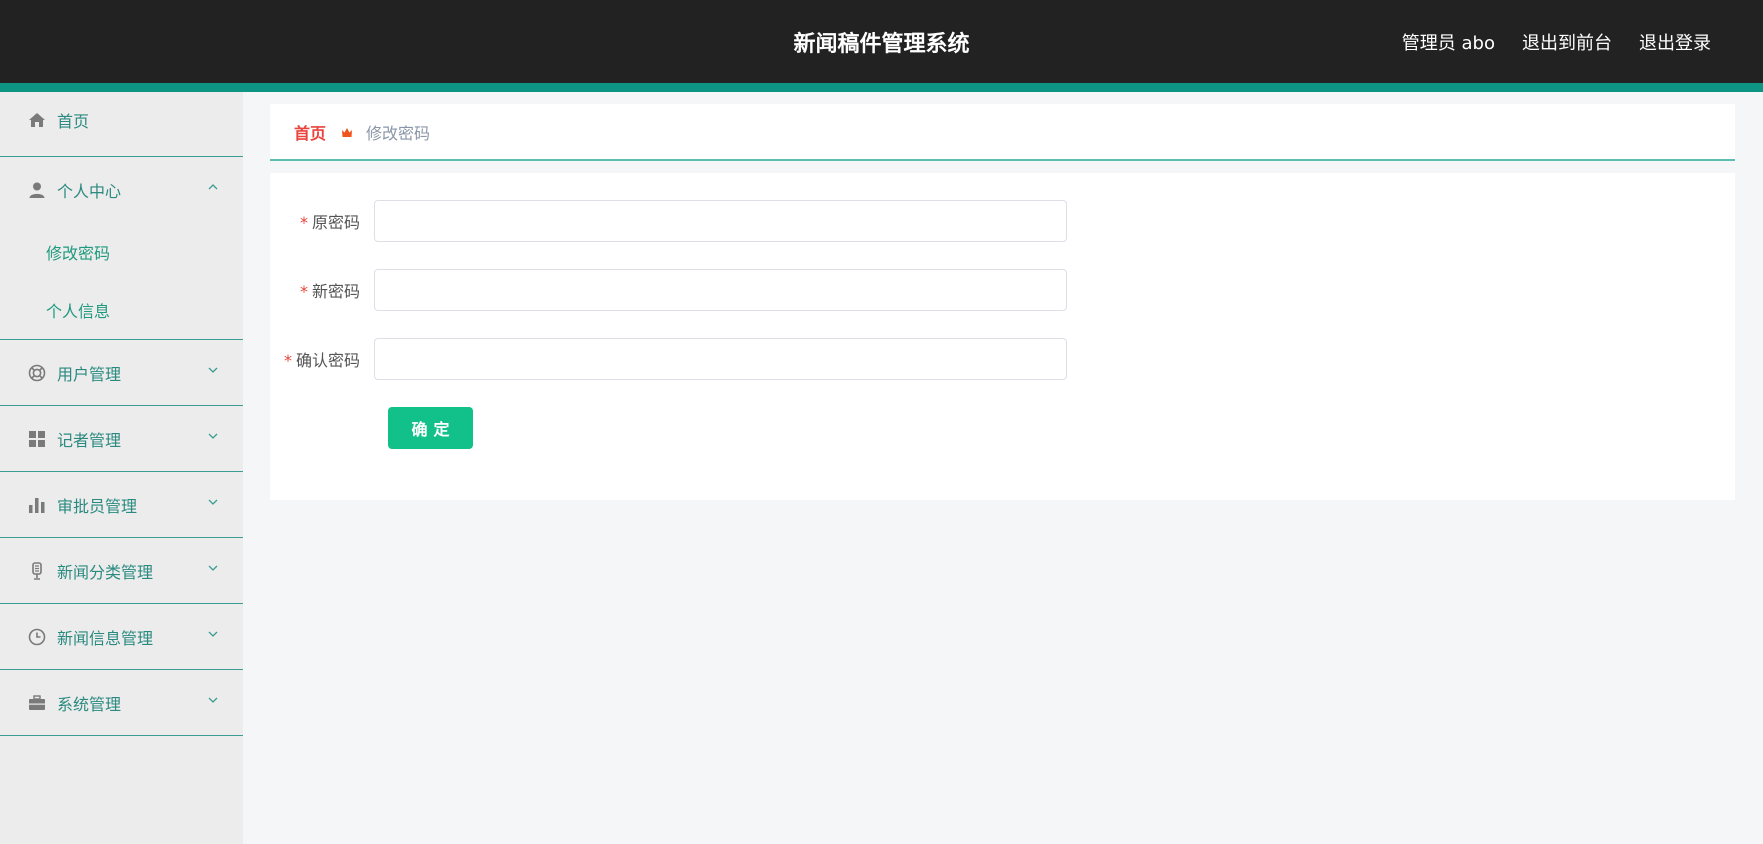 The image size is (1763, 844). I want to click on breadcrumb-current: 修改密码, so click(398, 133).